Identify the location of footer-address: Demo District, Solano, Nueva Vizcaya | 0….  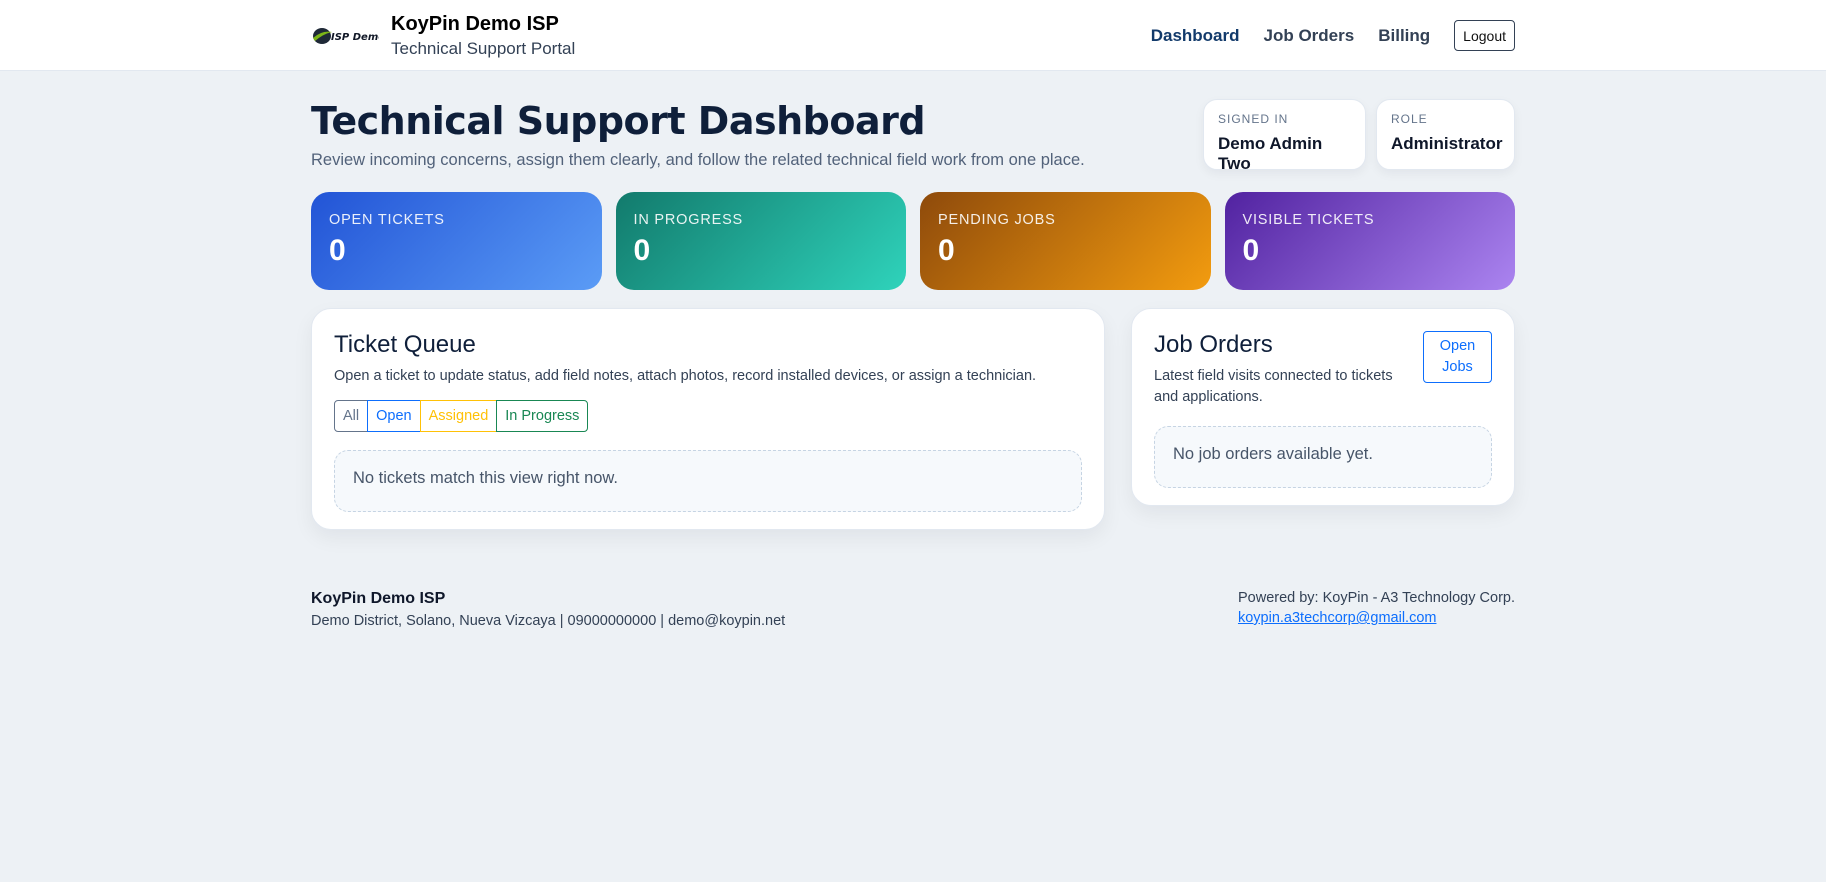
(548, 621).